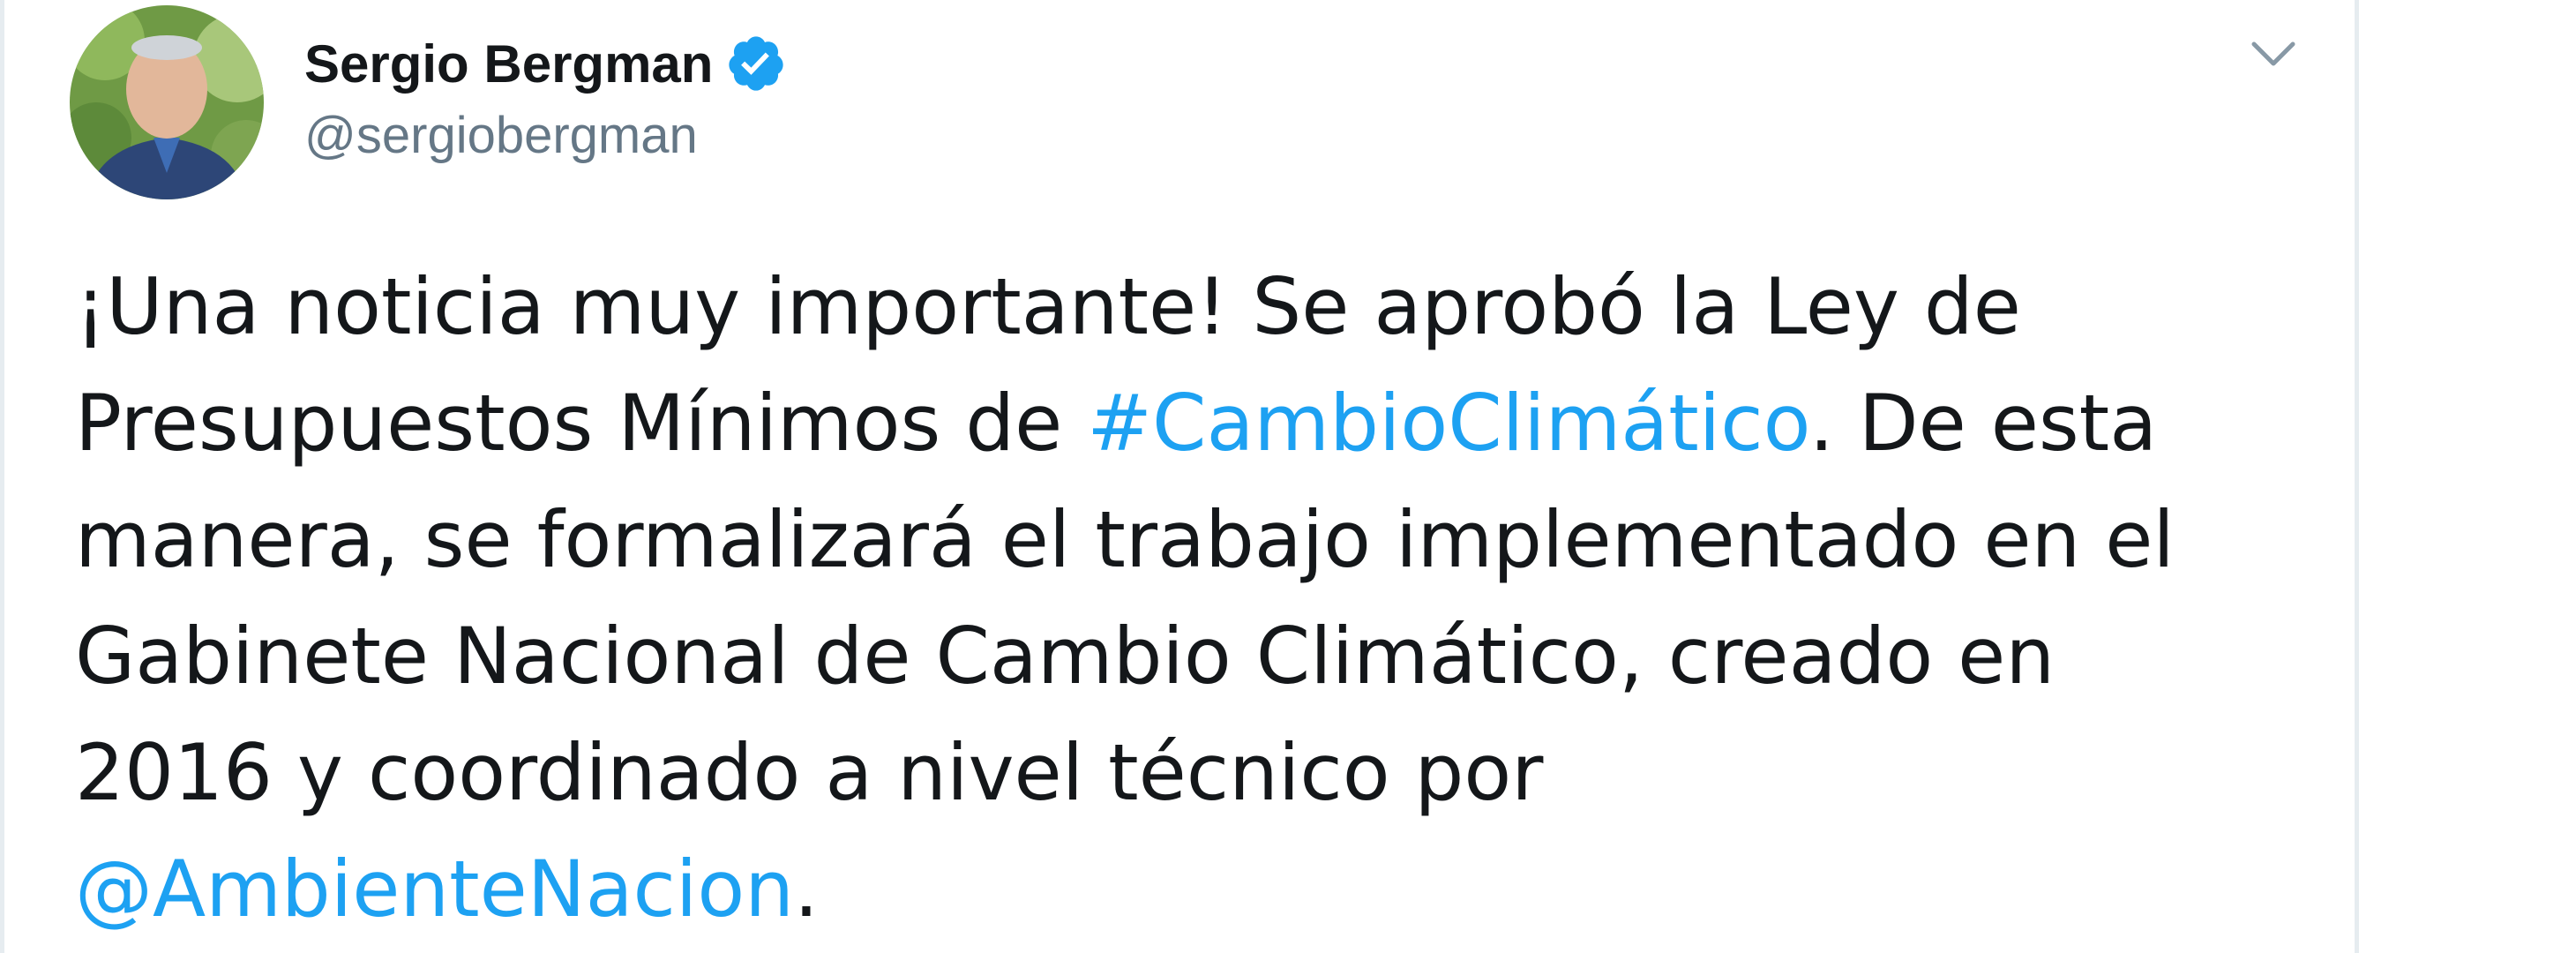 This screenshot has height=953, width=2576. Describe the element at coordinates (810, 772) in the screenshot. I see `tweet-line-5: 2016 y coordinado a nivel técnico por` at that location.